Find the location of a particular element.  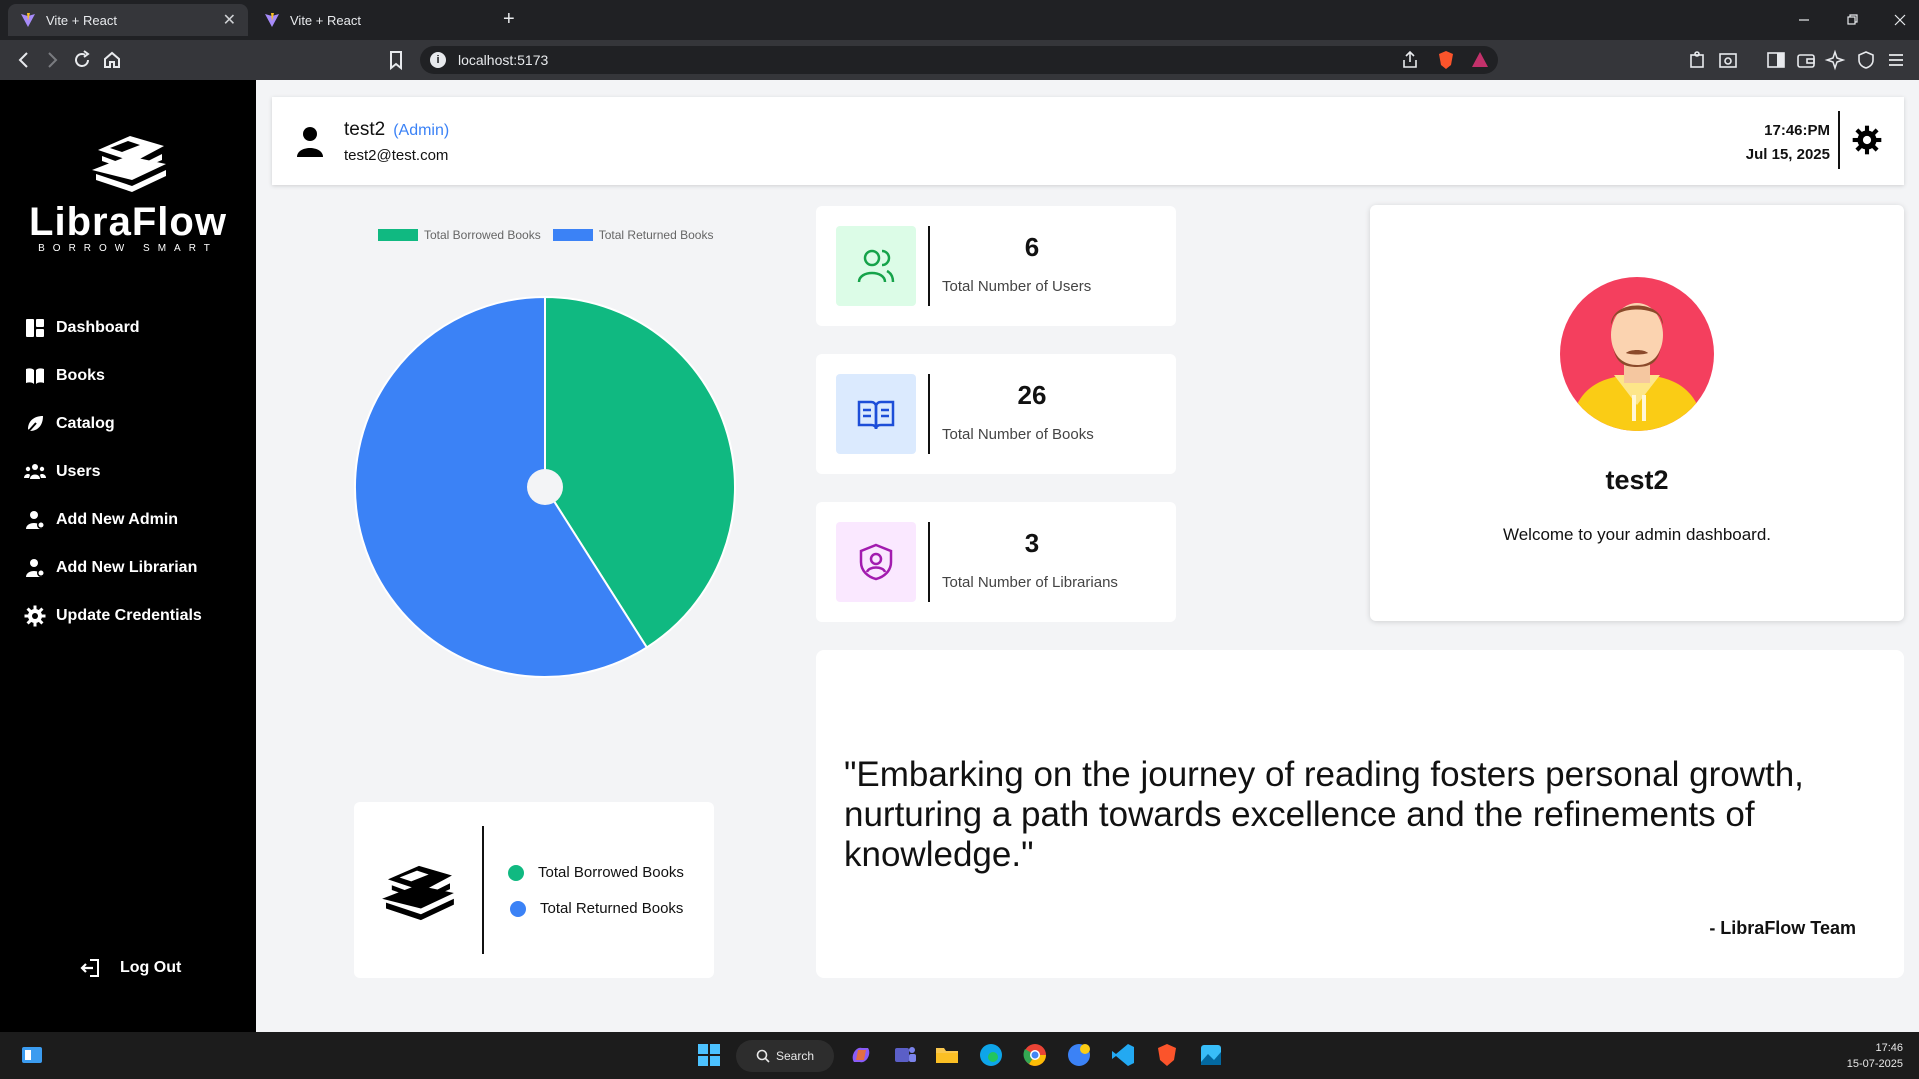

legend-swatch-borrowed is located at coordinates (398, 235).